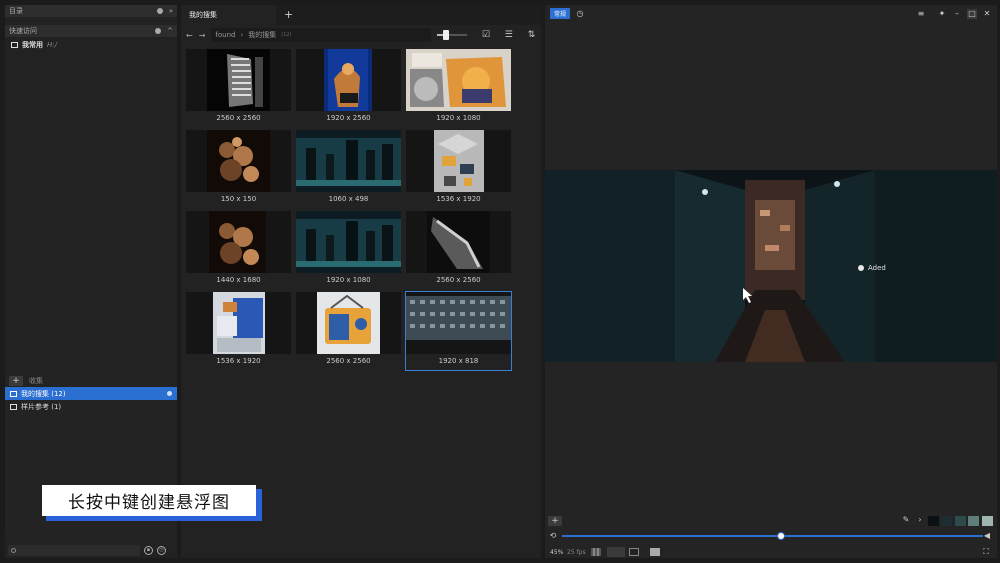 The width and height of the screenshot is (1000, 563). I want to click on illustration-poster-image, so click(458, 80).